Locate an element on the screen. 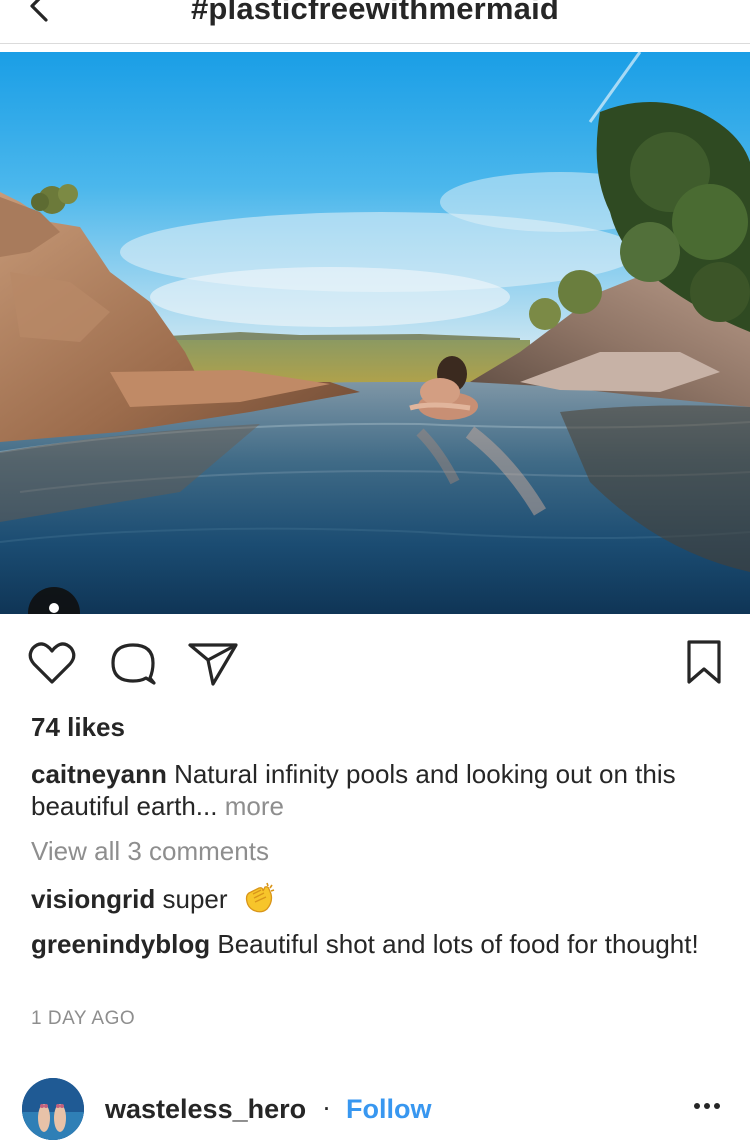  comment-username: greenindyblog is located at coordinates (120, 944).